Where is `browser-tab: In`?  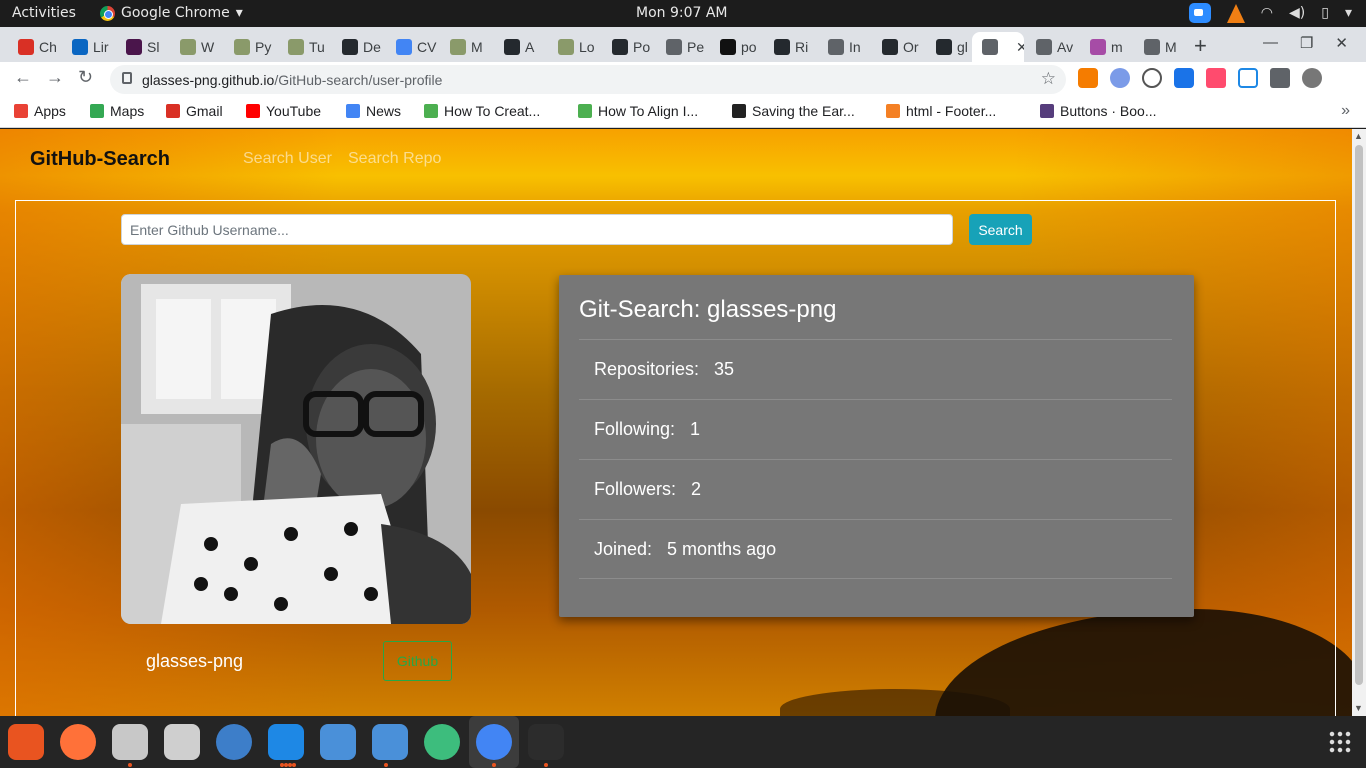 browser-tab: In is located at coordinates (844, 47).